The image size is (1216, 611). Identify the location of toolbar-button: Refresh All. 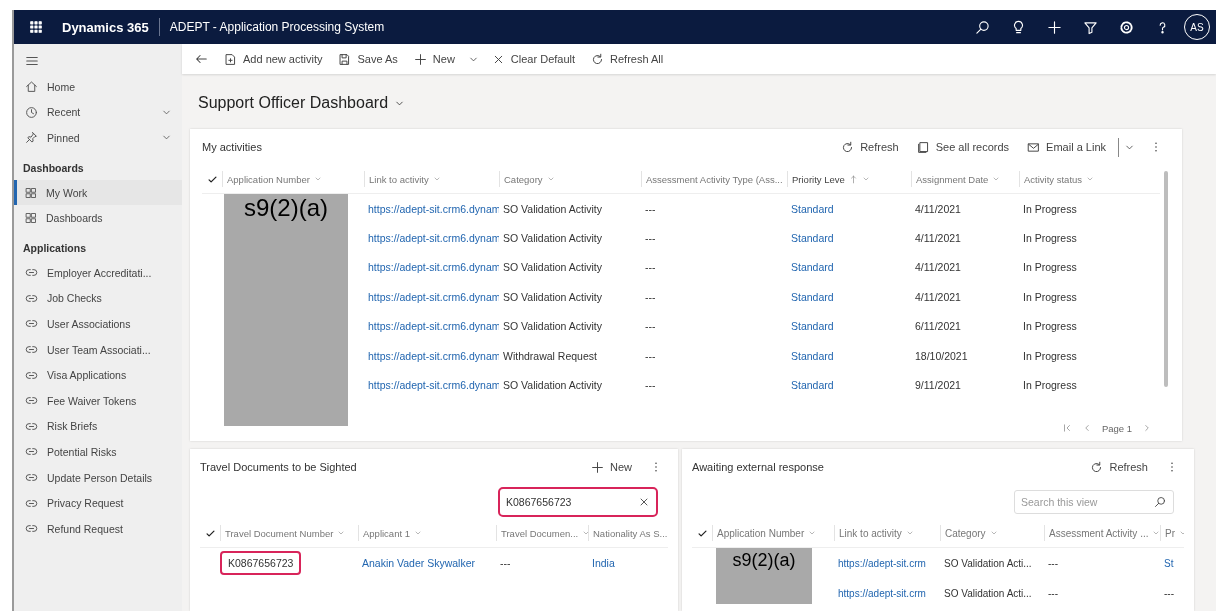
(627, 59).